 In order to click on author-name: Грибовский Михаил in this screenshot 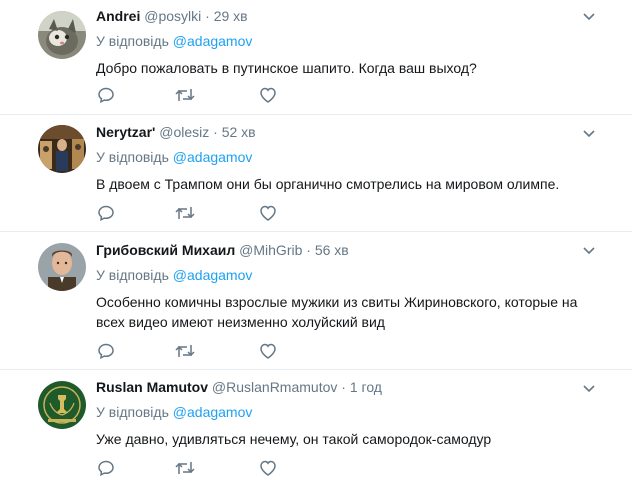, I will do `click(165, 250)`.